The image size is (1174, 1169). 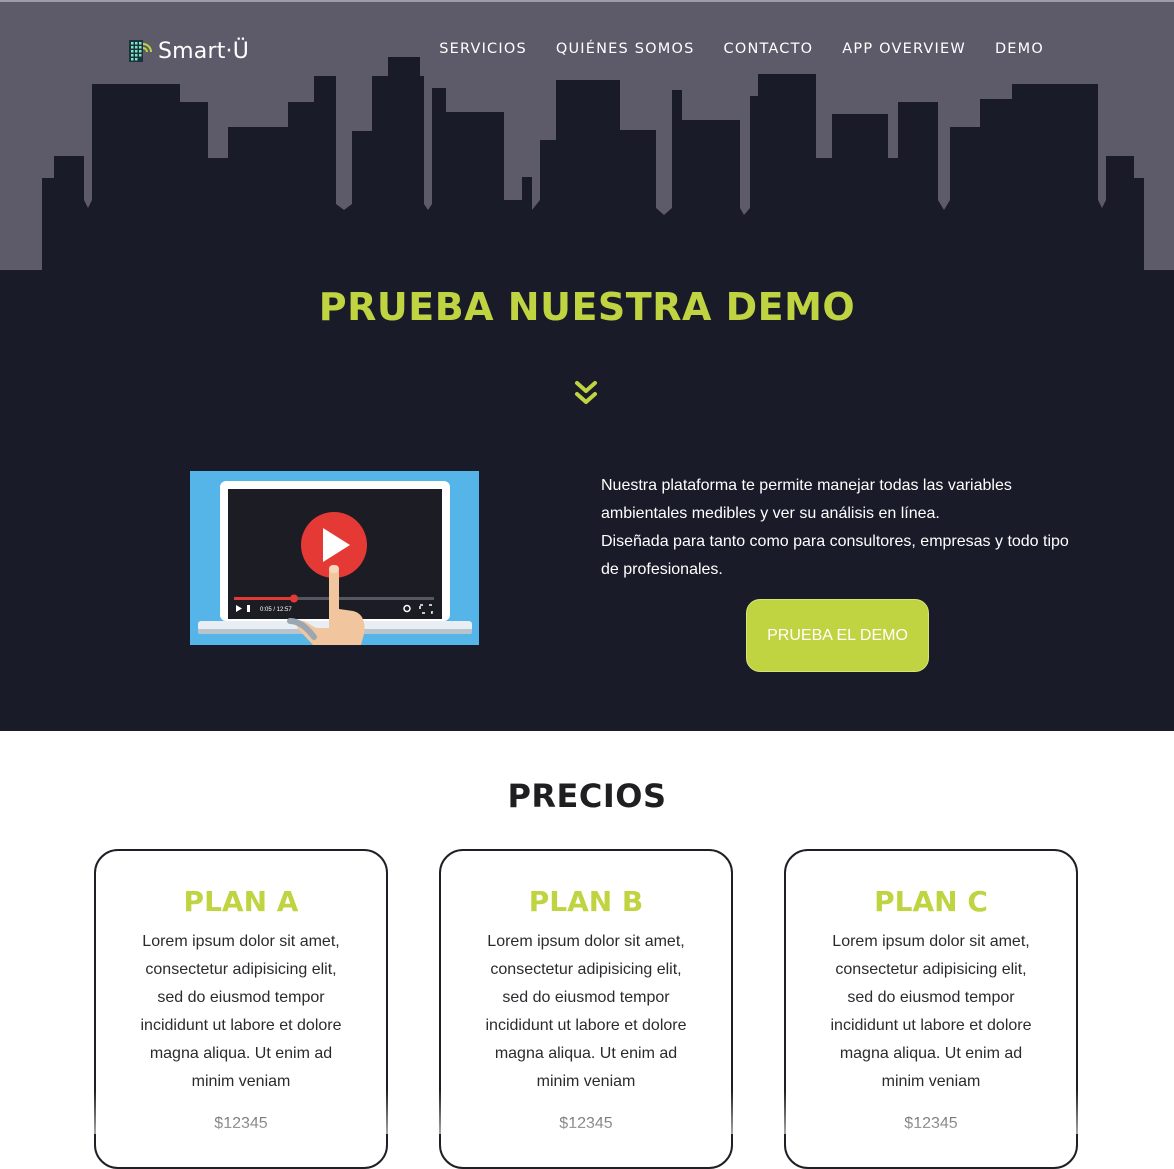 What do you see at coordinates (483, 49) in the screenshot?
I see `nav-item-servicios: SERVICIOS` at bounding box center [483, 49].